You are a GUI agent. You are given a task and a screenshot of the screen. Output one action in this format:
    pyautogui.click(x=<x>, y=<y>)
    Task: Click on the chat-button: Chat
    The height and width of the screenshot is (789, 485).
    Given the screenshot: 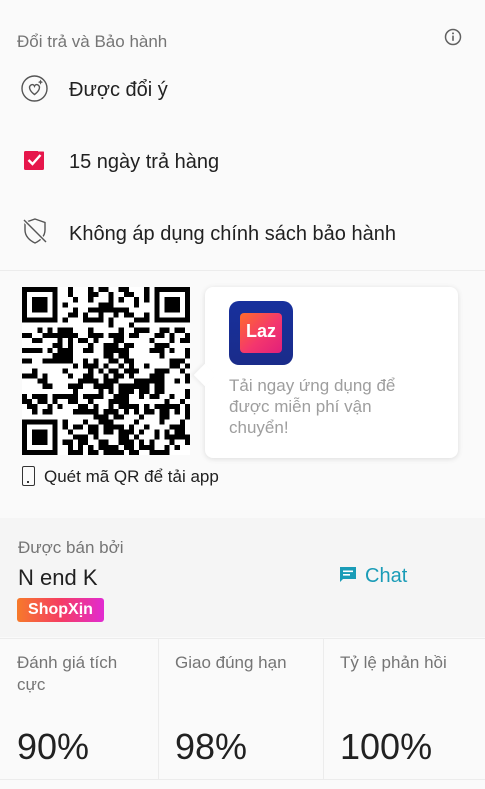 What is the action you would take?
    pyautogui.click(x=372, y=579)
    